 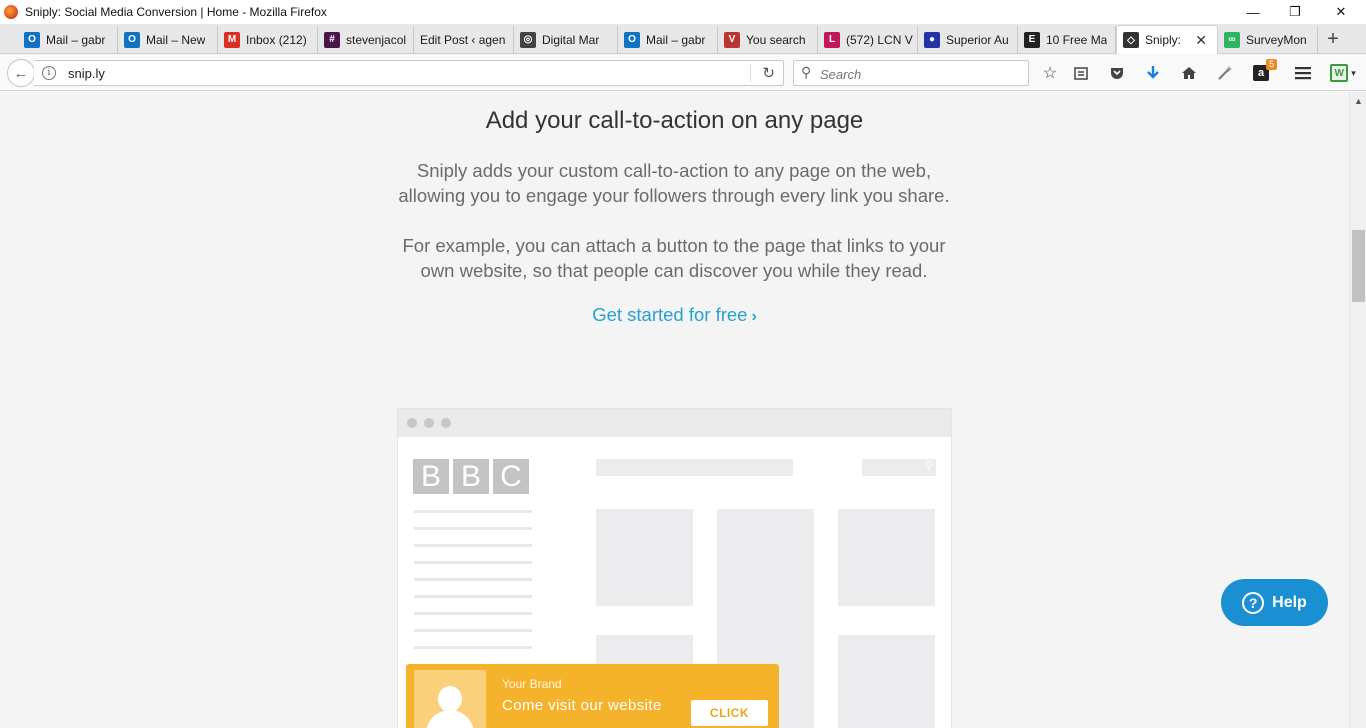 What do you see at coordinates (1117, 73) in the screenshot?
I see `pocket-icon` at bounding box center [1117, 73].